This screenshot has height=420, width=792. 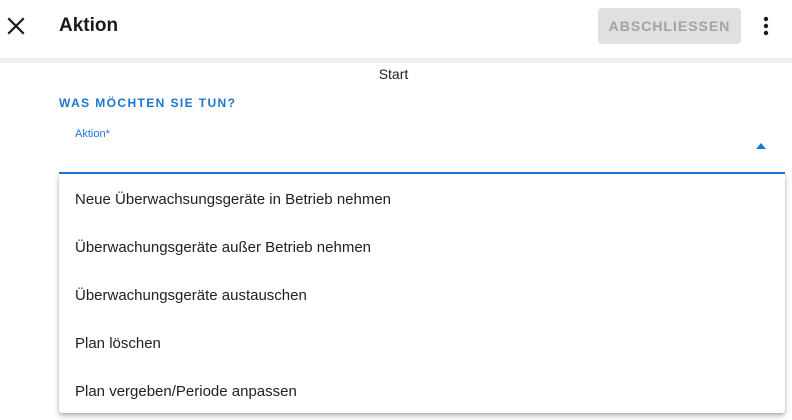 What do you see at coordinates (396, 29) in the screenshot?
I see `top-app-bar: Aktion ABSCHLIESSEN` at bounding box center [396, 29].